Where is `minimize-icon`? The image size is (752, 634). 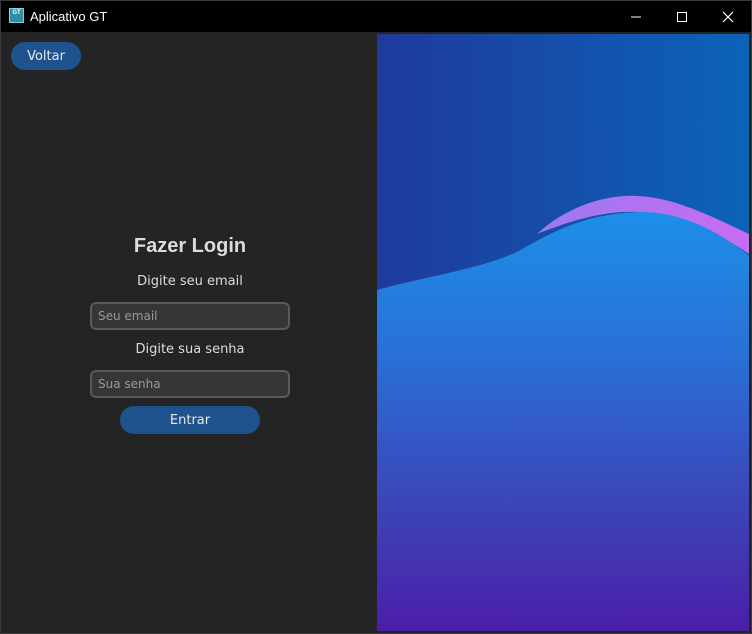 minimize-icon is located at coordinates (636, 16).